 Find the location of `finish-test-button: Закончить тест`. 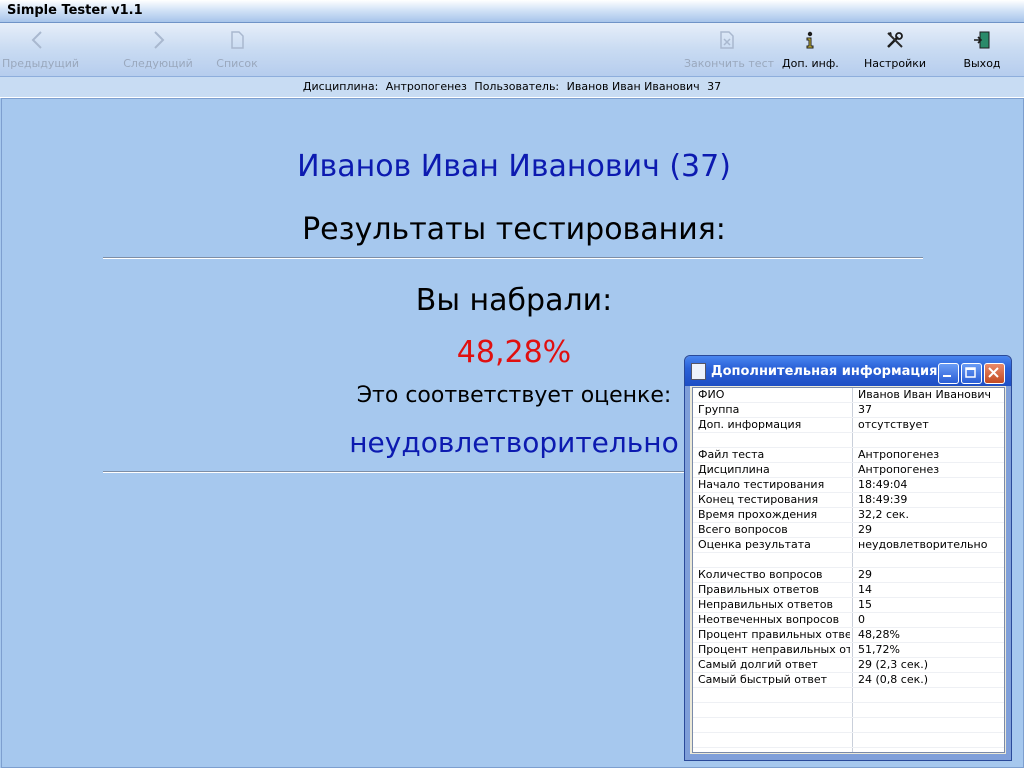

finish-test-button: Закончить тест is located at coordinates (729, 49).